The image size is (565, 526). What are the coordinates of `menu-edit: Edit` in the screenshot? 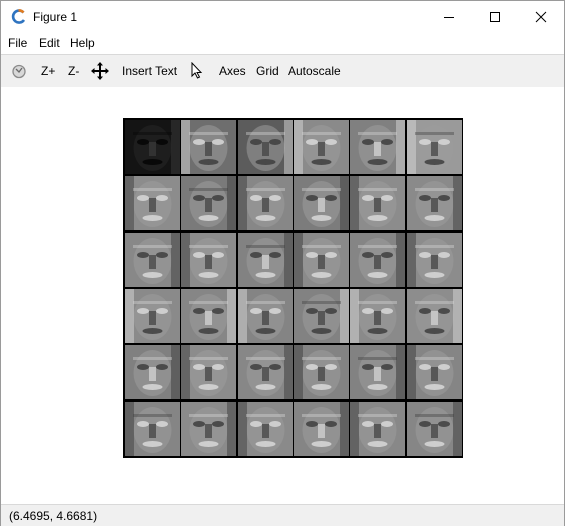 It's located at (49, 43).